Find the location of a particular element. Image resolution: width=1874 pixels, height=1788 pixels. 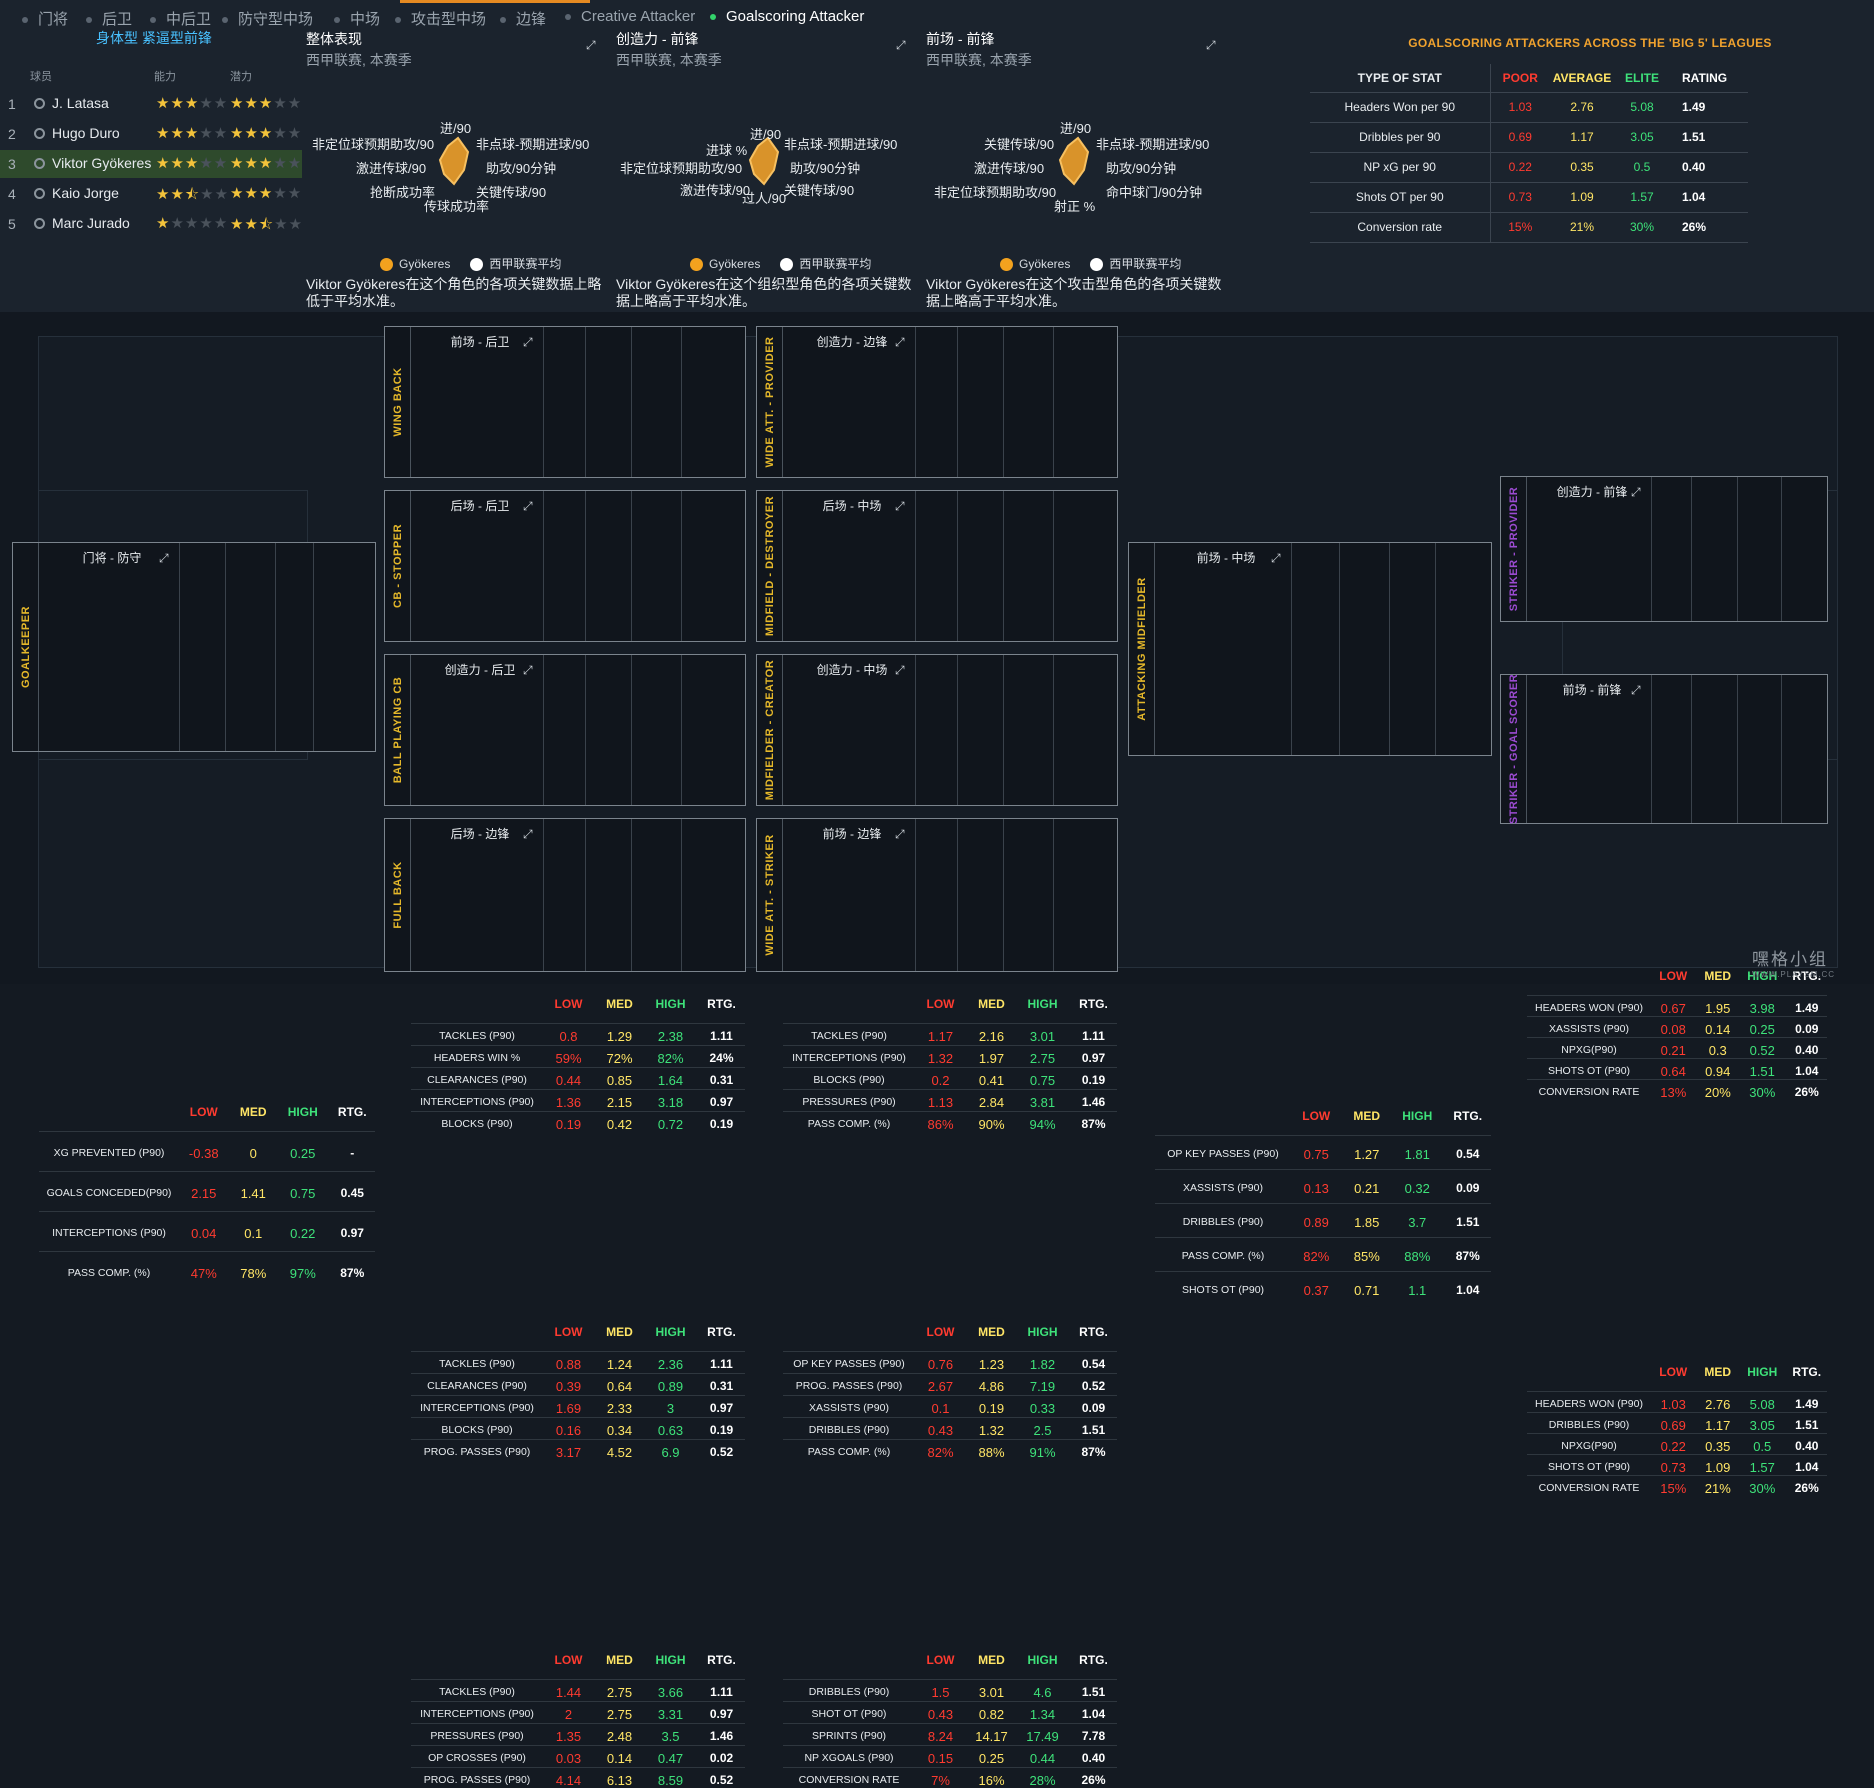

card-stat-value: 0.41 is located at coordinates (991, 1080).